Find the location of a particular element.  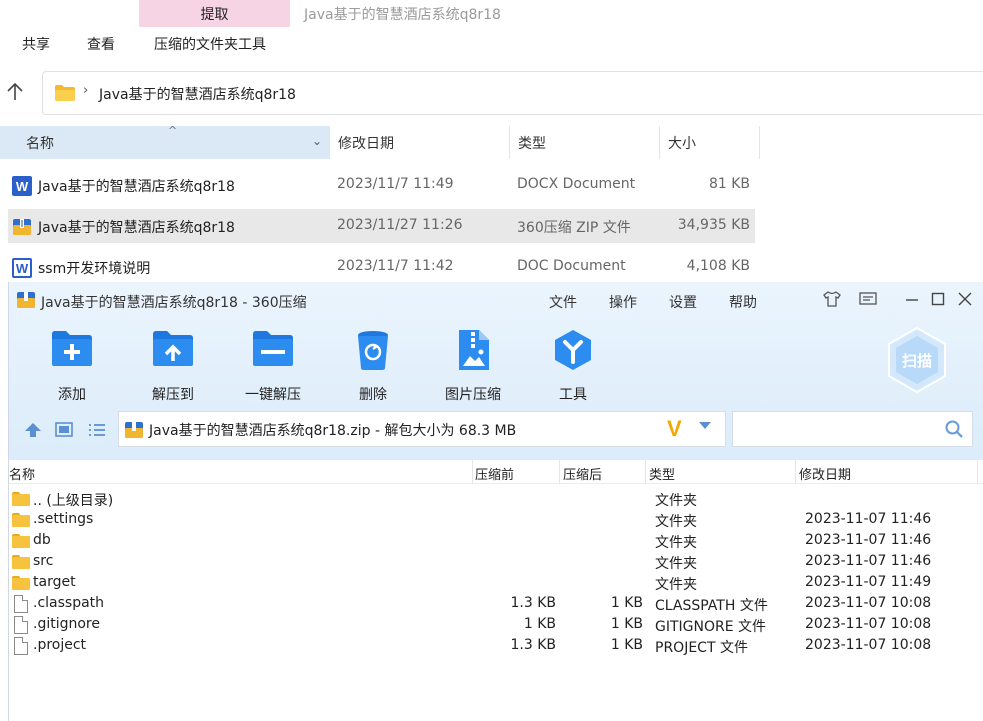

entry-name: db is located at coordinates (42, 540).